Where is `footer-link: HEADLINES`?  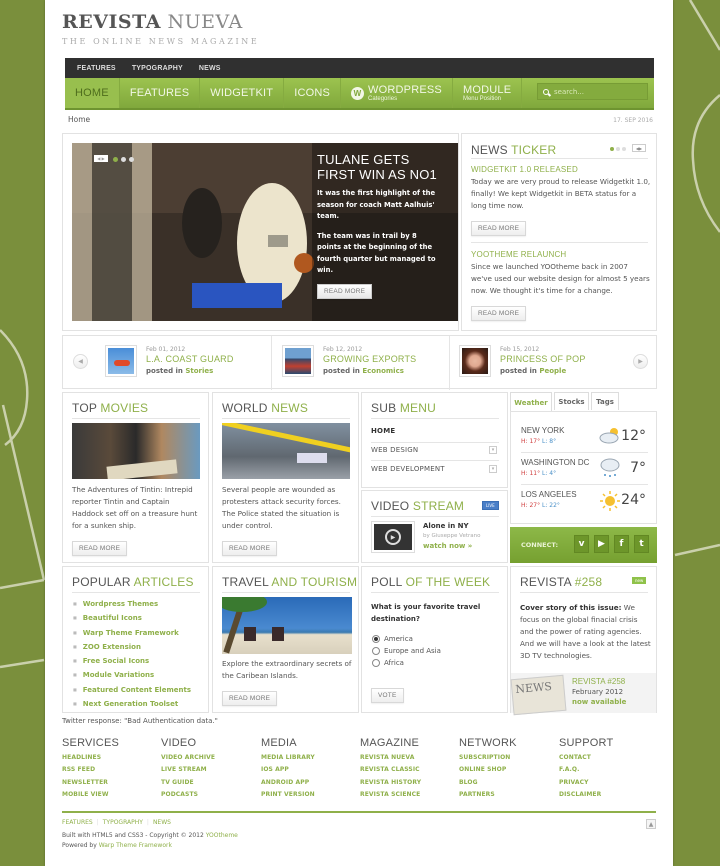 footer-link: HEADLINES is located at coordinates (90, 758).